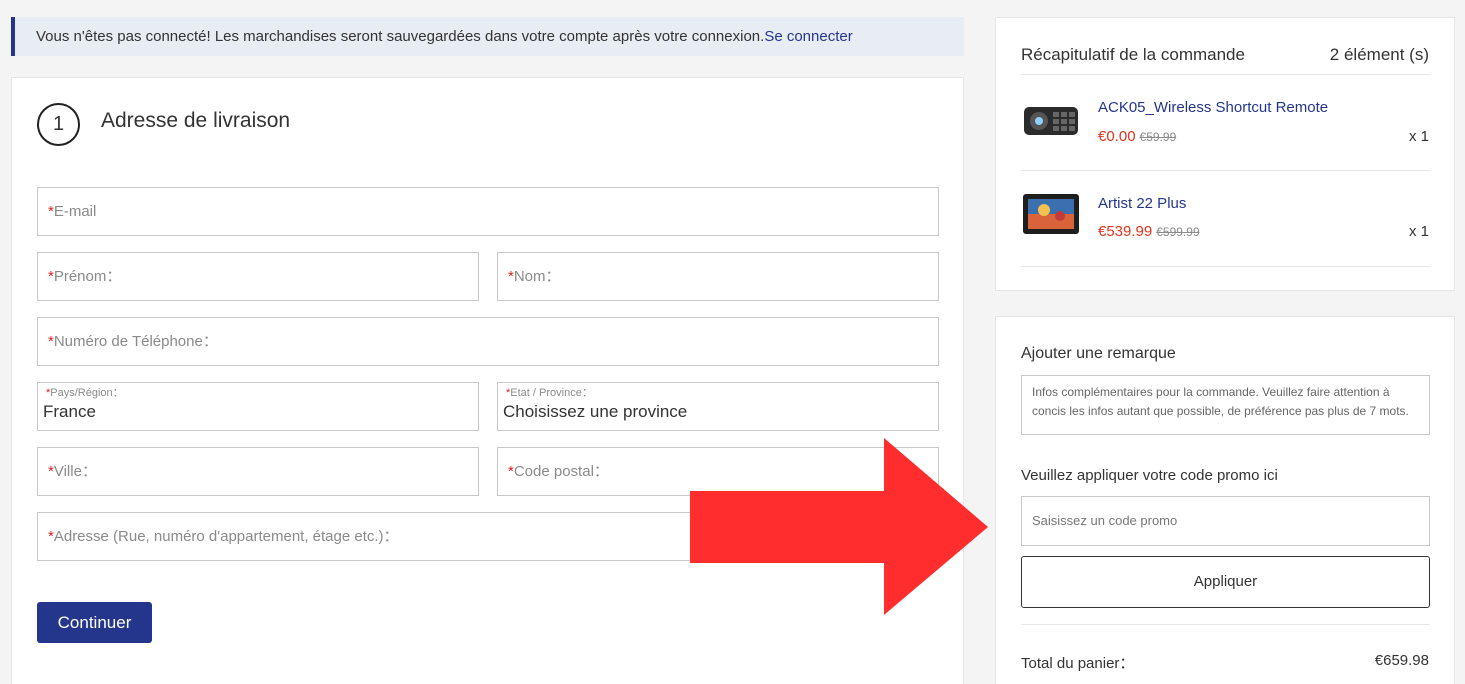 The height and width of the screenshot is (684, 1465). What do you see at coordinates (1149, 475) in the screenshot?
I see `promo-title: Veuillez appliquer votre code promo ici` at bounding box center [1149, 475].